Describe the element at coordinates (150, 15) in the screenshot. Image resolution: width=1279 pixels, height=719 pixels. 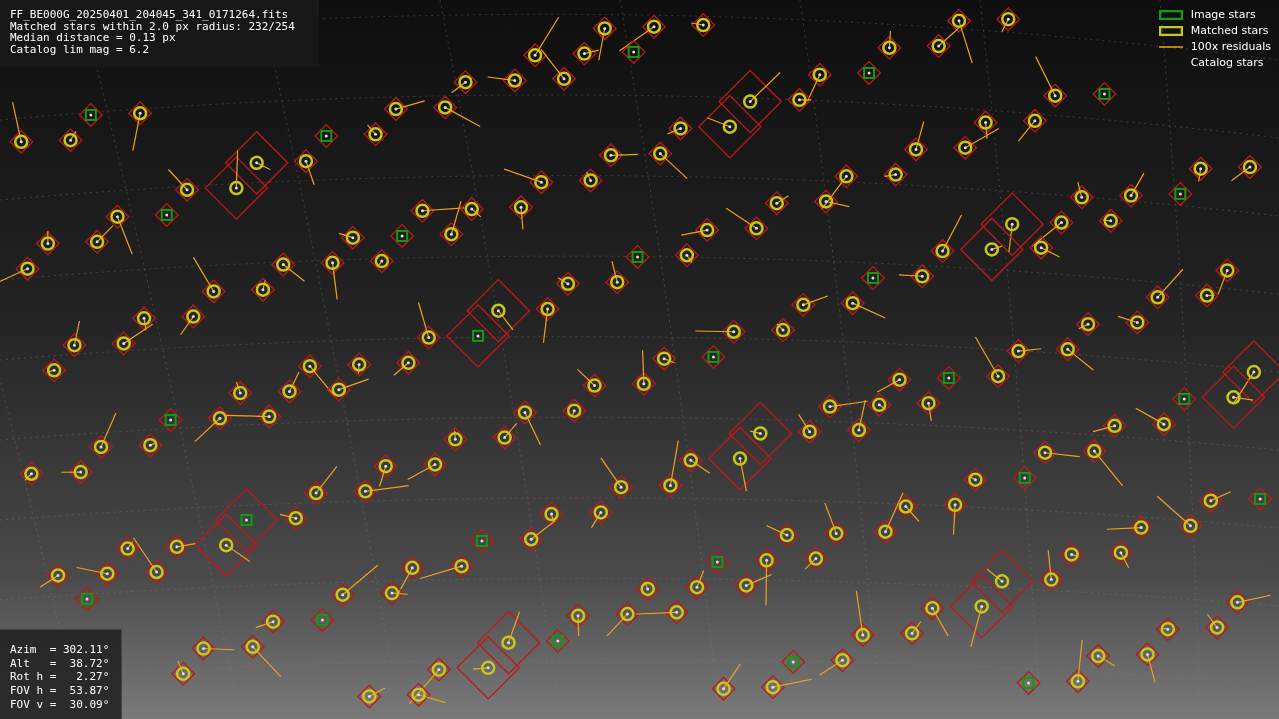
I see `info-text: FF_BE000G_20250401_204045_341_0171264.fits` at that location.